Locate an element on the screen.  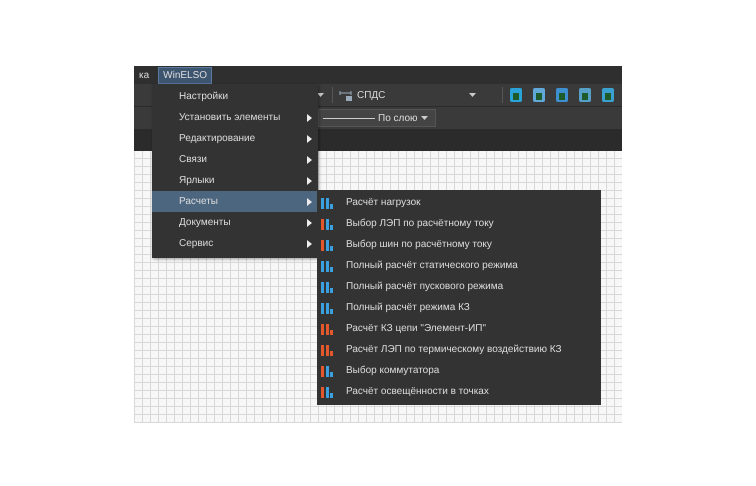
submenu-item: Полный расчёт режима КЗ is located at coordinates (459, 307).